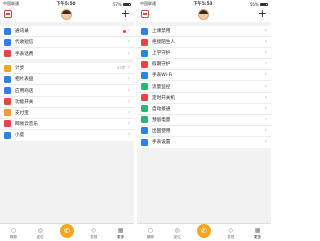 The image size is (320, 241). What do you see at coordinates (7, 113) in the screenshot?
I see `alipay-icon` at bounding box center [7, 113].